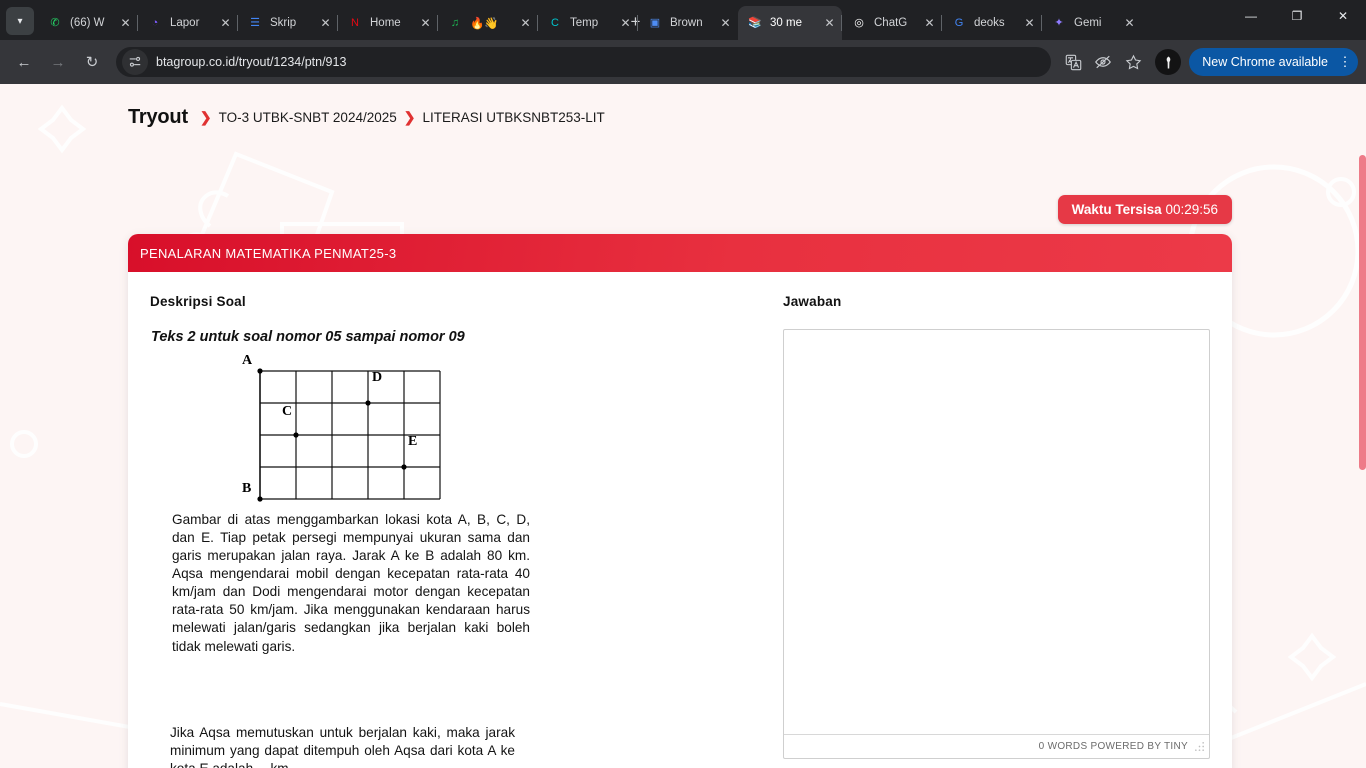  Describe the element at coordinates (341, 427) in the screenshot. I see `grid-diagram-svg: A B C D E` at that location.